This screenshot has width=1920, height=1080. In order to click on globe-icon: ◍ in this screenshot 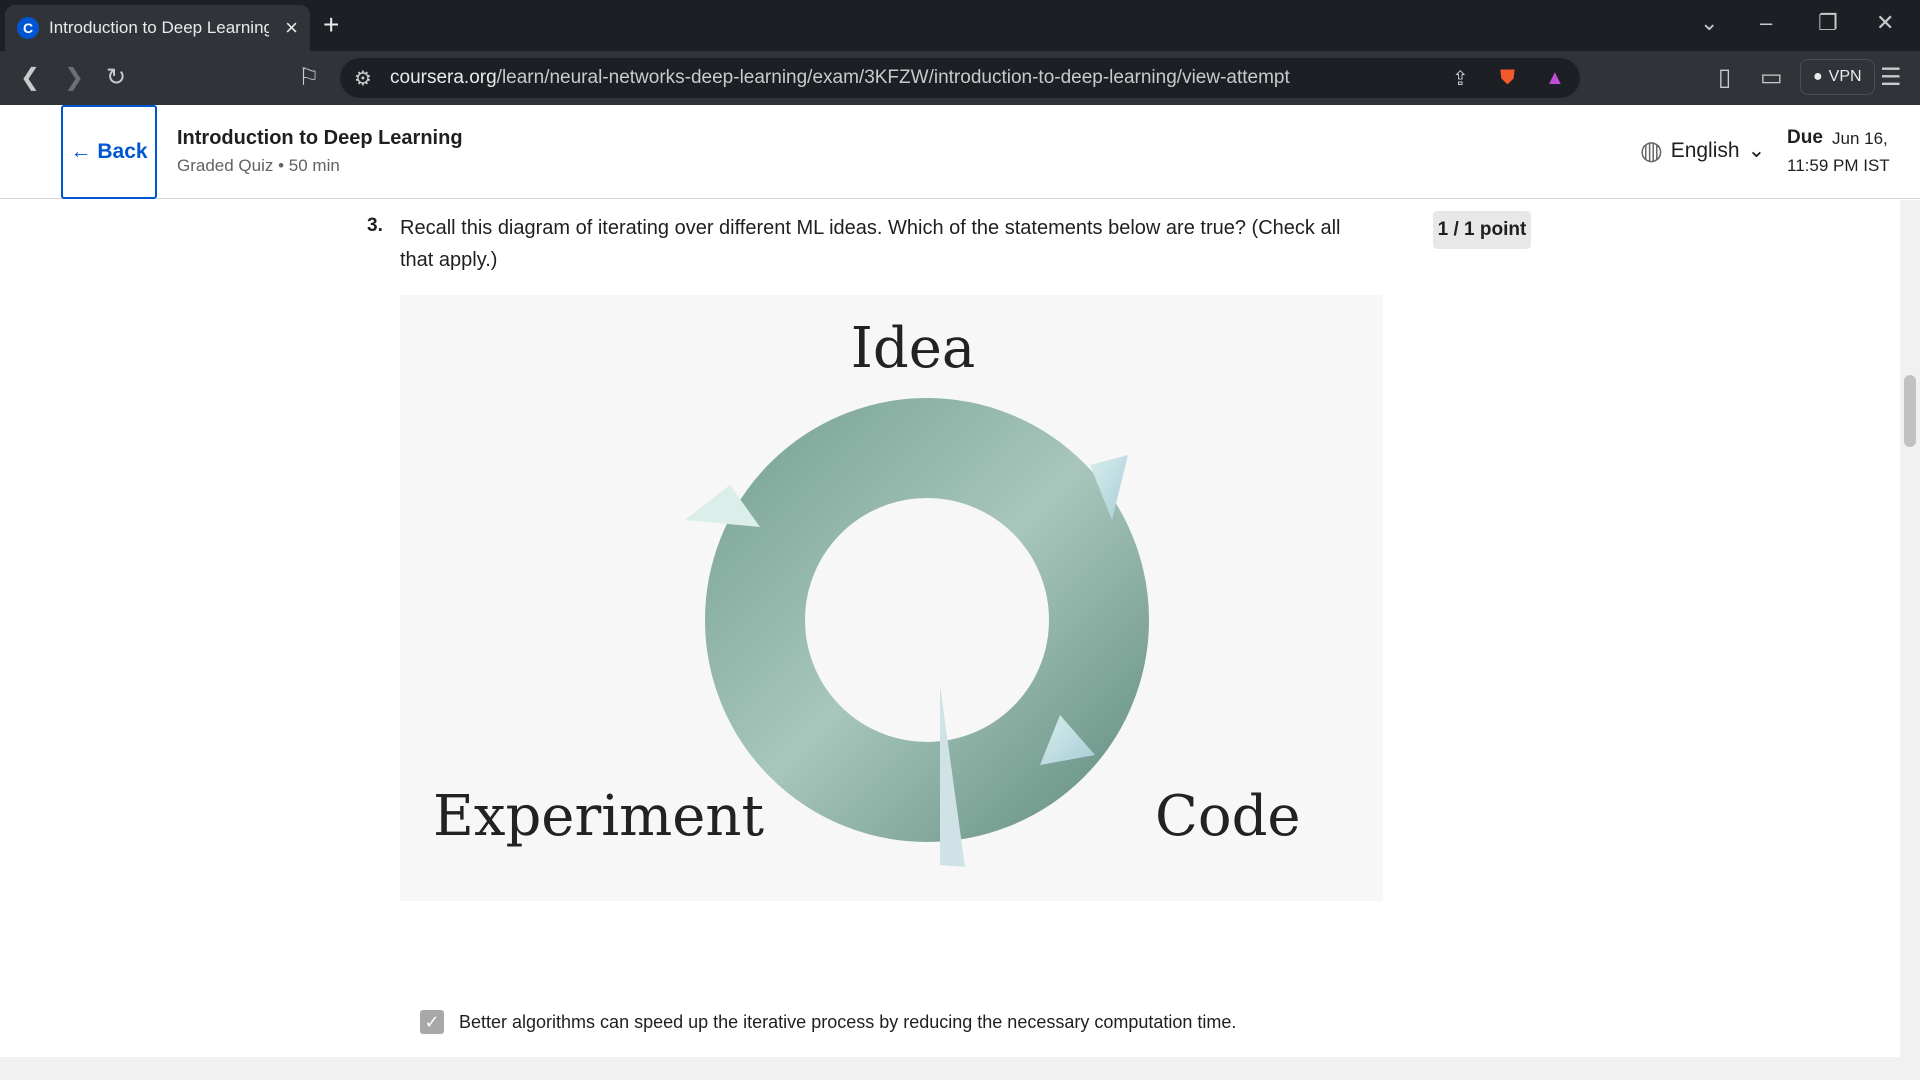, I will do `click(1651, 150)`.